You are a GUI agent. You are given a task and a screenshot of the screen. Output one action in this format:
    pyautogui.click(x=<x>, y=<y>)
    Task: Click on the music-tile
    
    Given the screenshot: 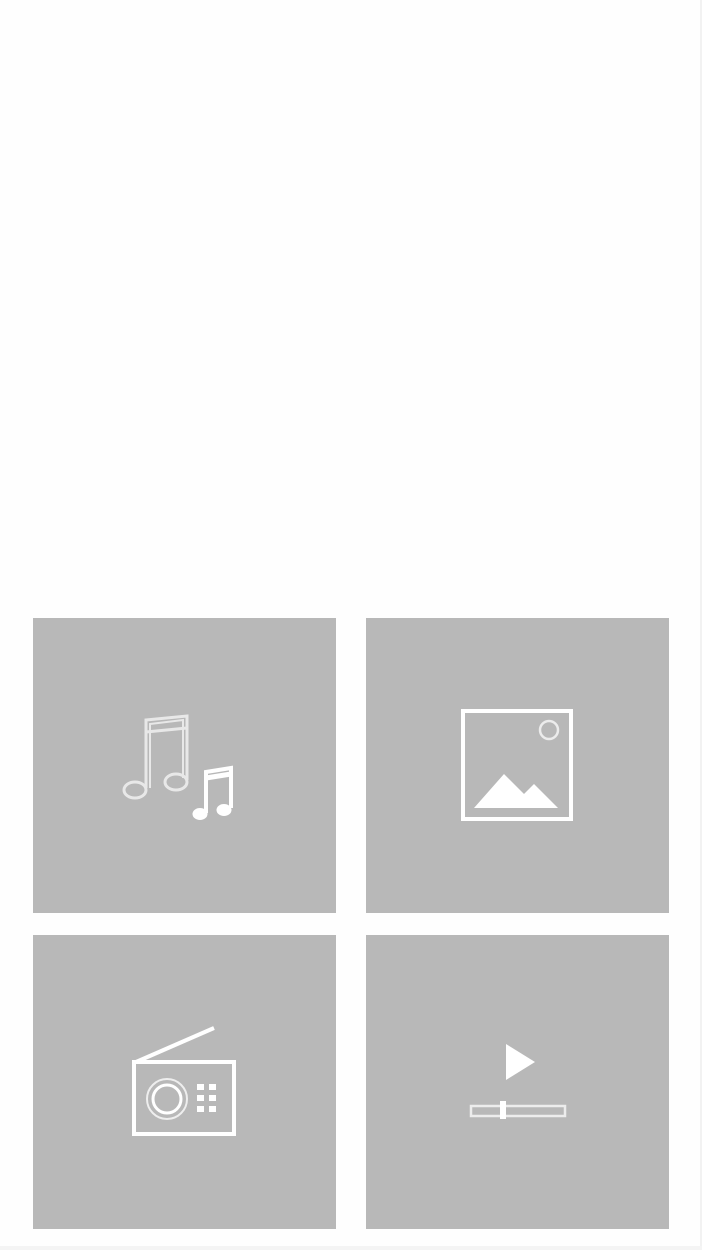 What is the action you would take?
    pyautogui.click(x=184, y=765)
    